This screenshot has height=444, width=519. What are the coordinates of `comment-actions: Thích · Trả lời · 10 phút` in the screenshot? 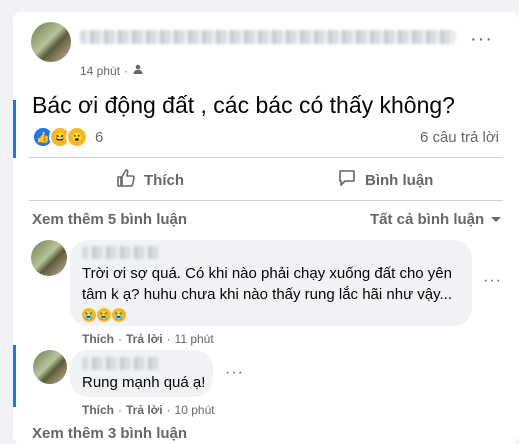 It's located at (148, 410).